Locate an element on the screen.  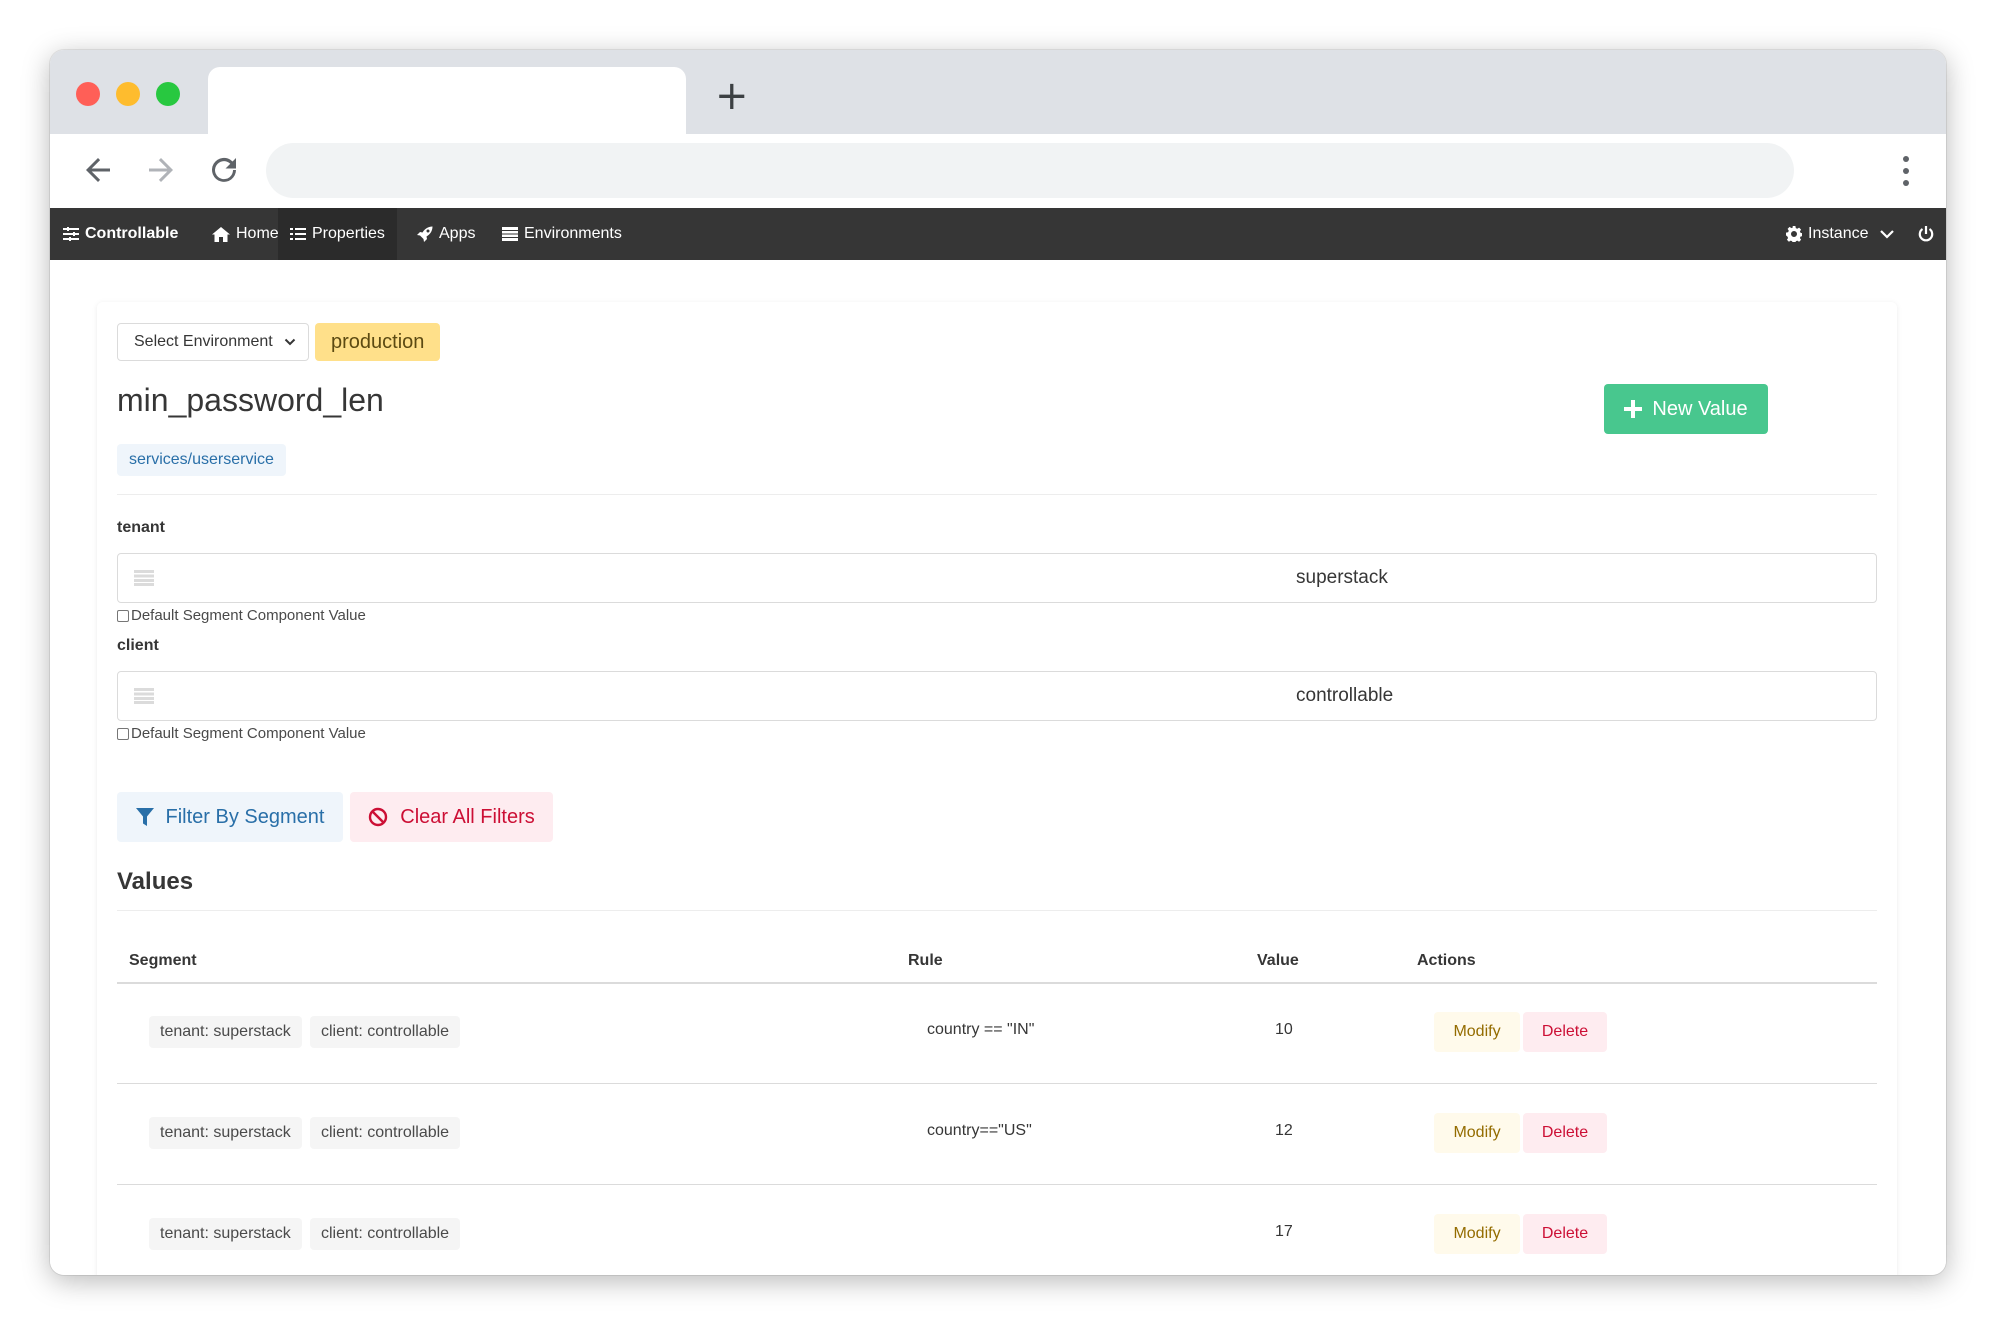
value-text: 10 is located at coordinates (1284, 1029).